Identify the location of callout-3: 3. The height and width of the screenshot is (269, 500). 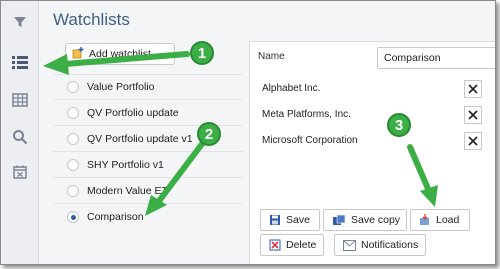
(399, 125).